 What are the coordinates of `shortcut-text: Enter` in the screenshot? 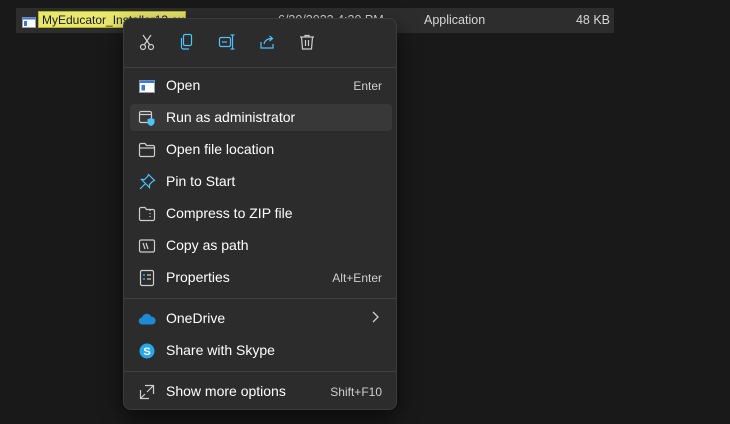 It's located at (367, 86).